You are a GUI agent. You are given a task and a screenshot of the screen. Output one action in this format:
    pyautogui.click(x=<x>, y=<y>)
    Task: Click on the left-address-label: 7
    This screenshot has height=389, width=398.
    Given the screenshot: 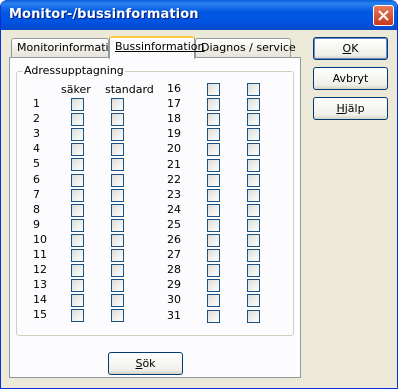 What is the action you would take?
    pyautogui.click(x=36, y=194)
    